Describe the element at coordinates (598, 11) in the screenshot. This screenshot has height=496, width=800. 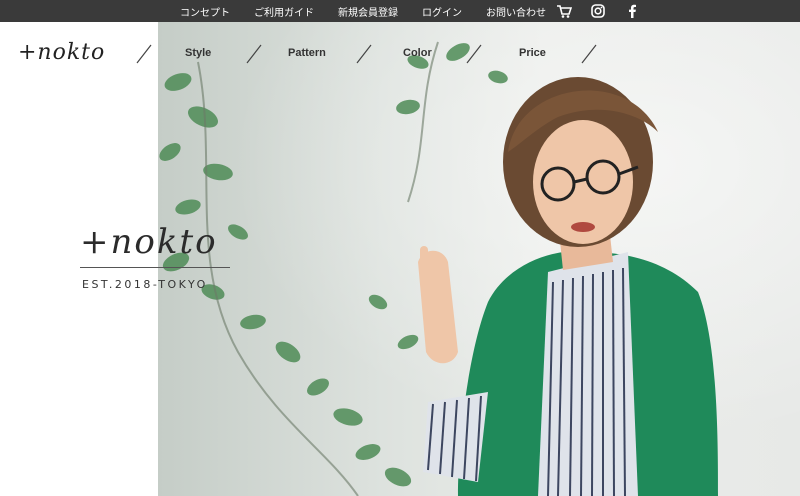
I see `instagram-icon` at that location.